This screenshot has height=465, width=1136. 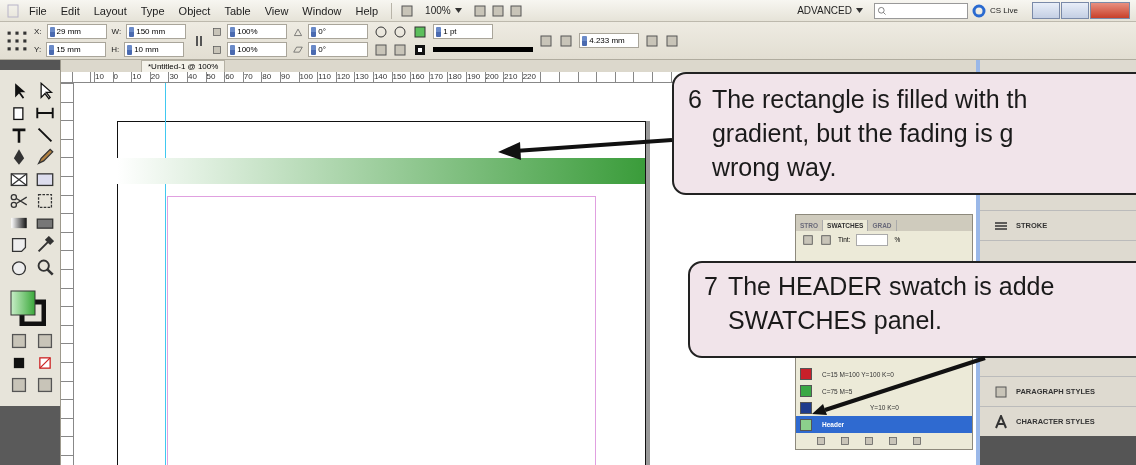 I want to click on pencil-icon, so click(x=45, y=157).